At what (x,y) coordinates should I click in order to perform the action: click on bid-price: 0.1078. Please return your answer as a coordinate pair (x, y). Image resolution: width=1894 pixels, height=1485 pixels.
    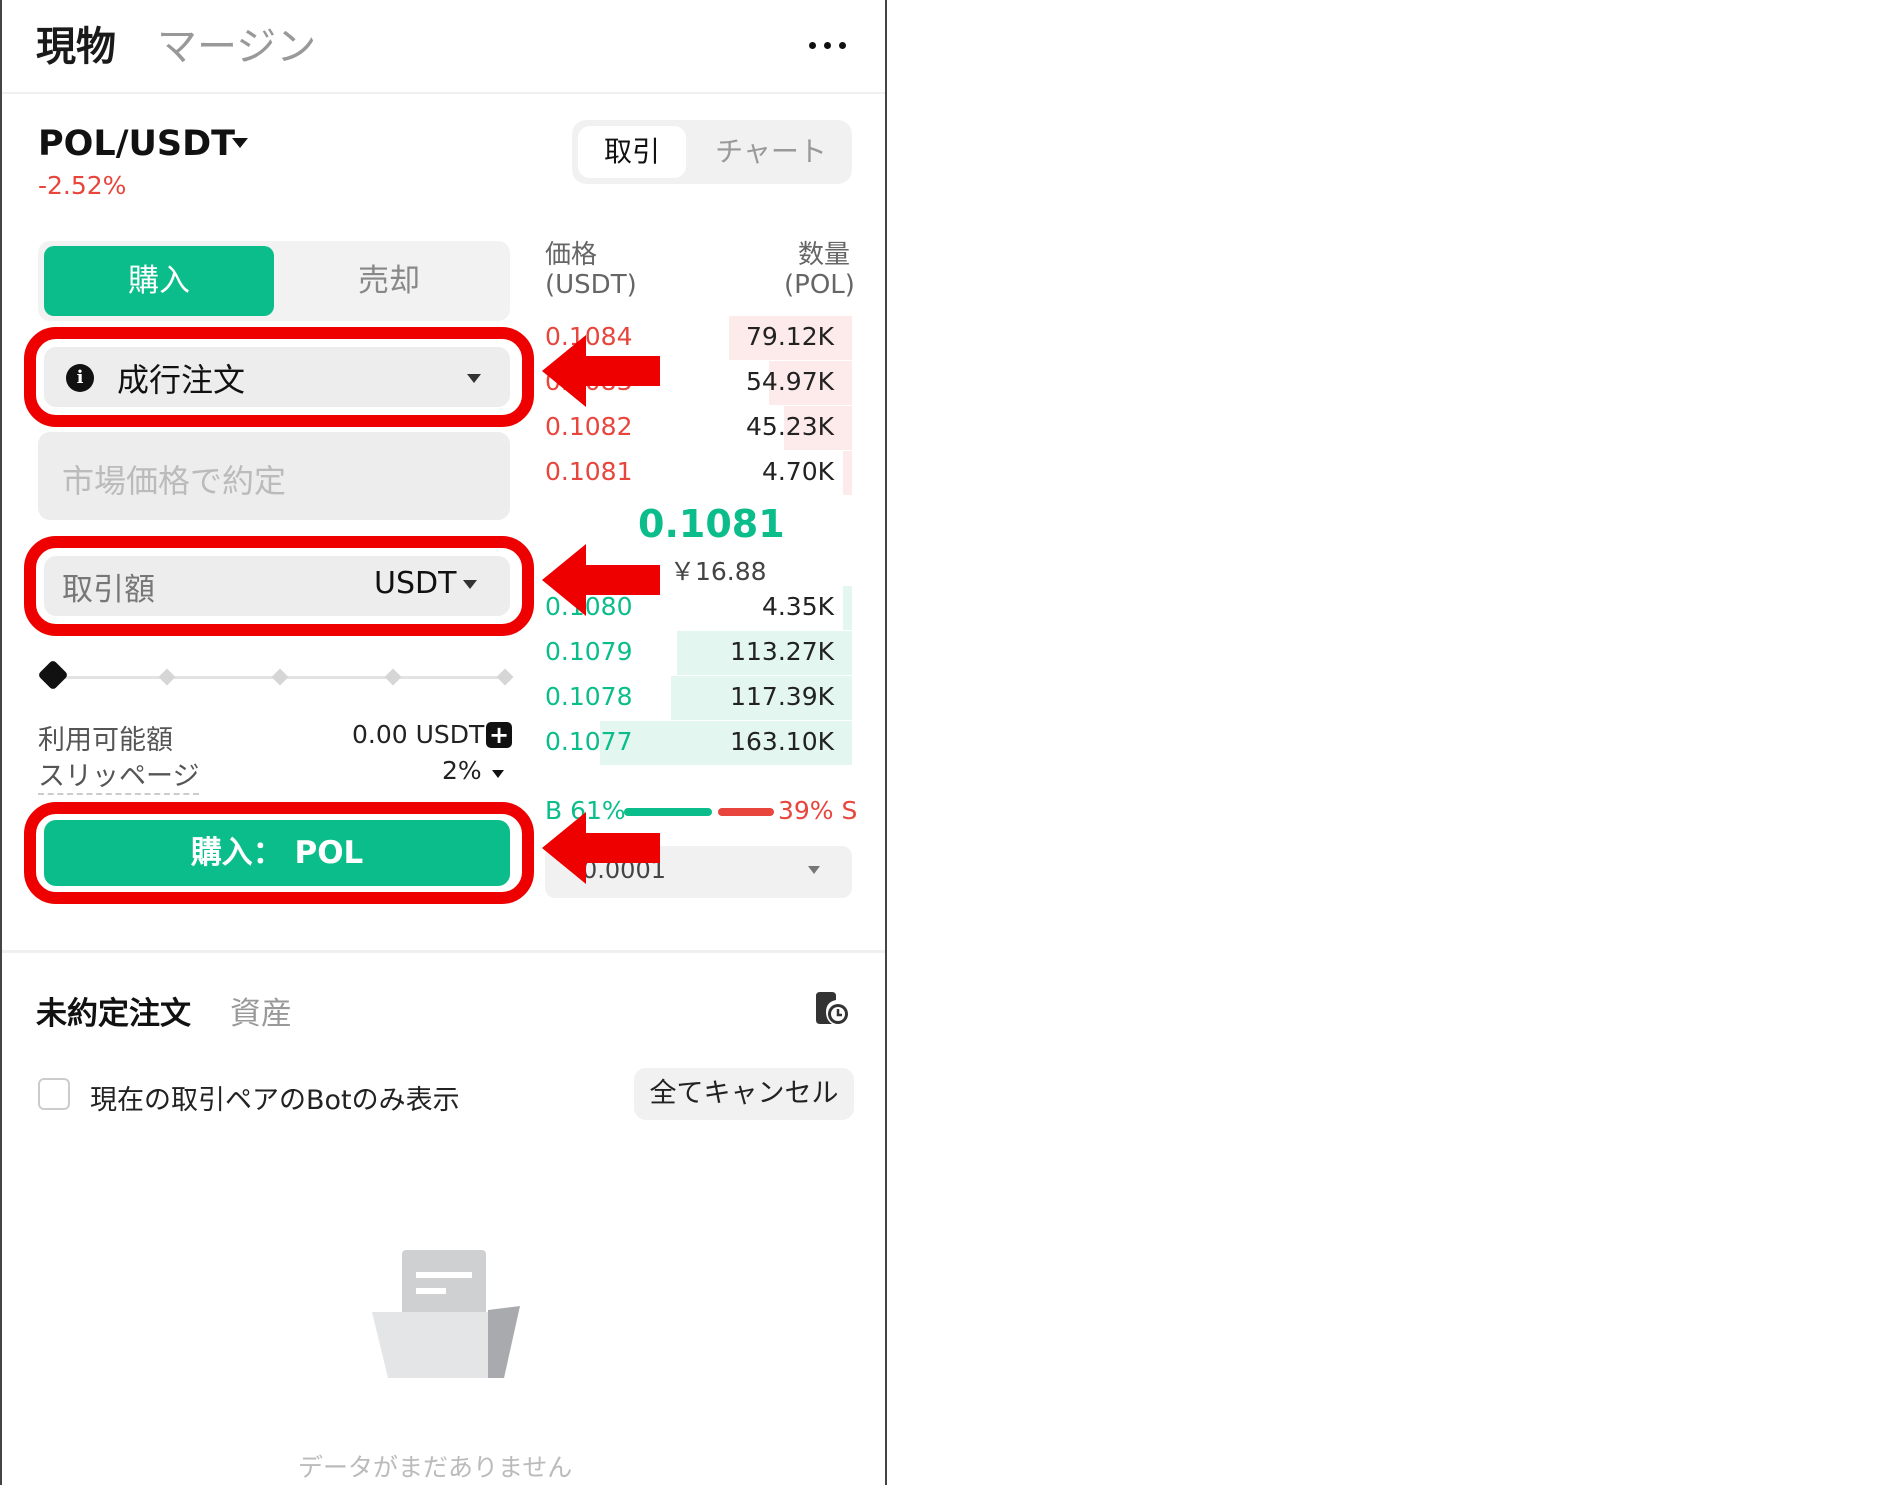
    Looking at the image, I should click on (589, 696).